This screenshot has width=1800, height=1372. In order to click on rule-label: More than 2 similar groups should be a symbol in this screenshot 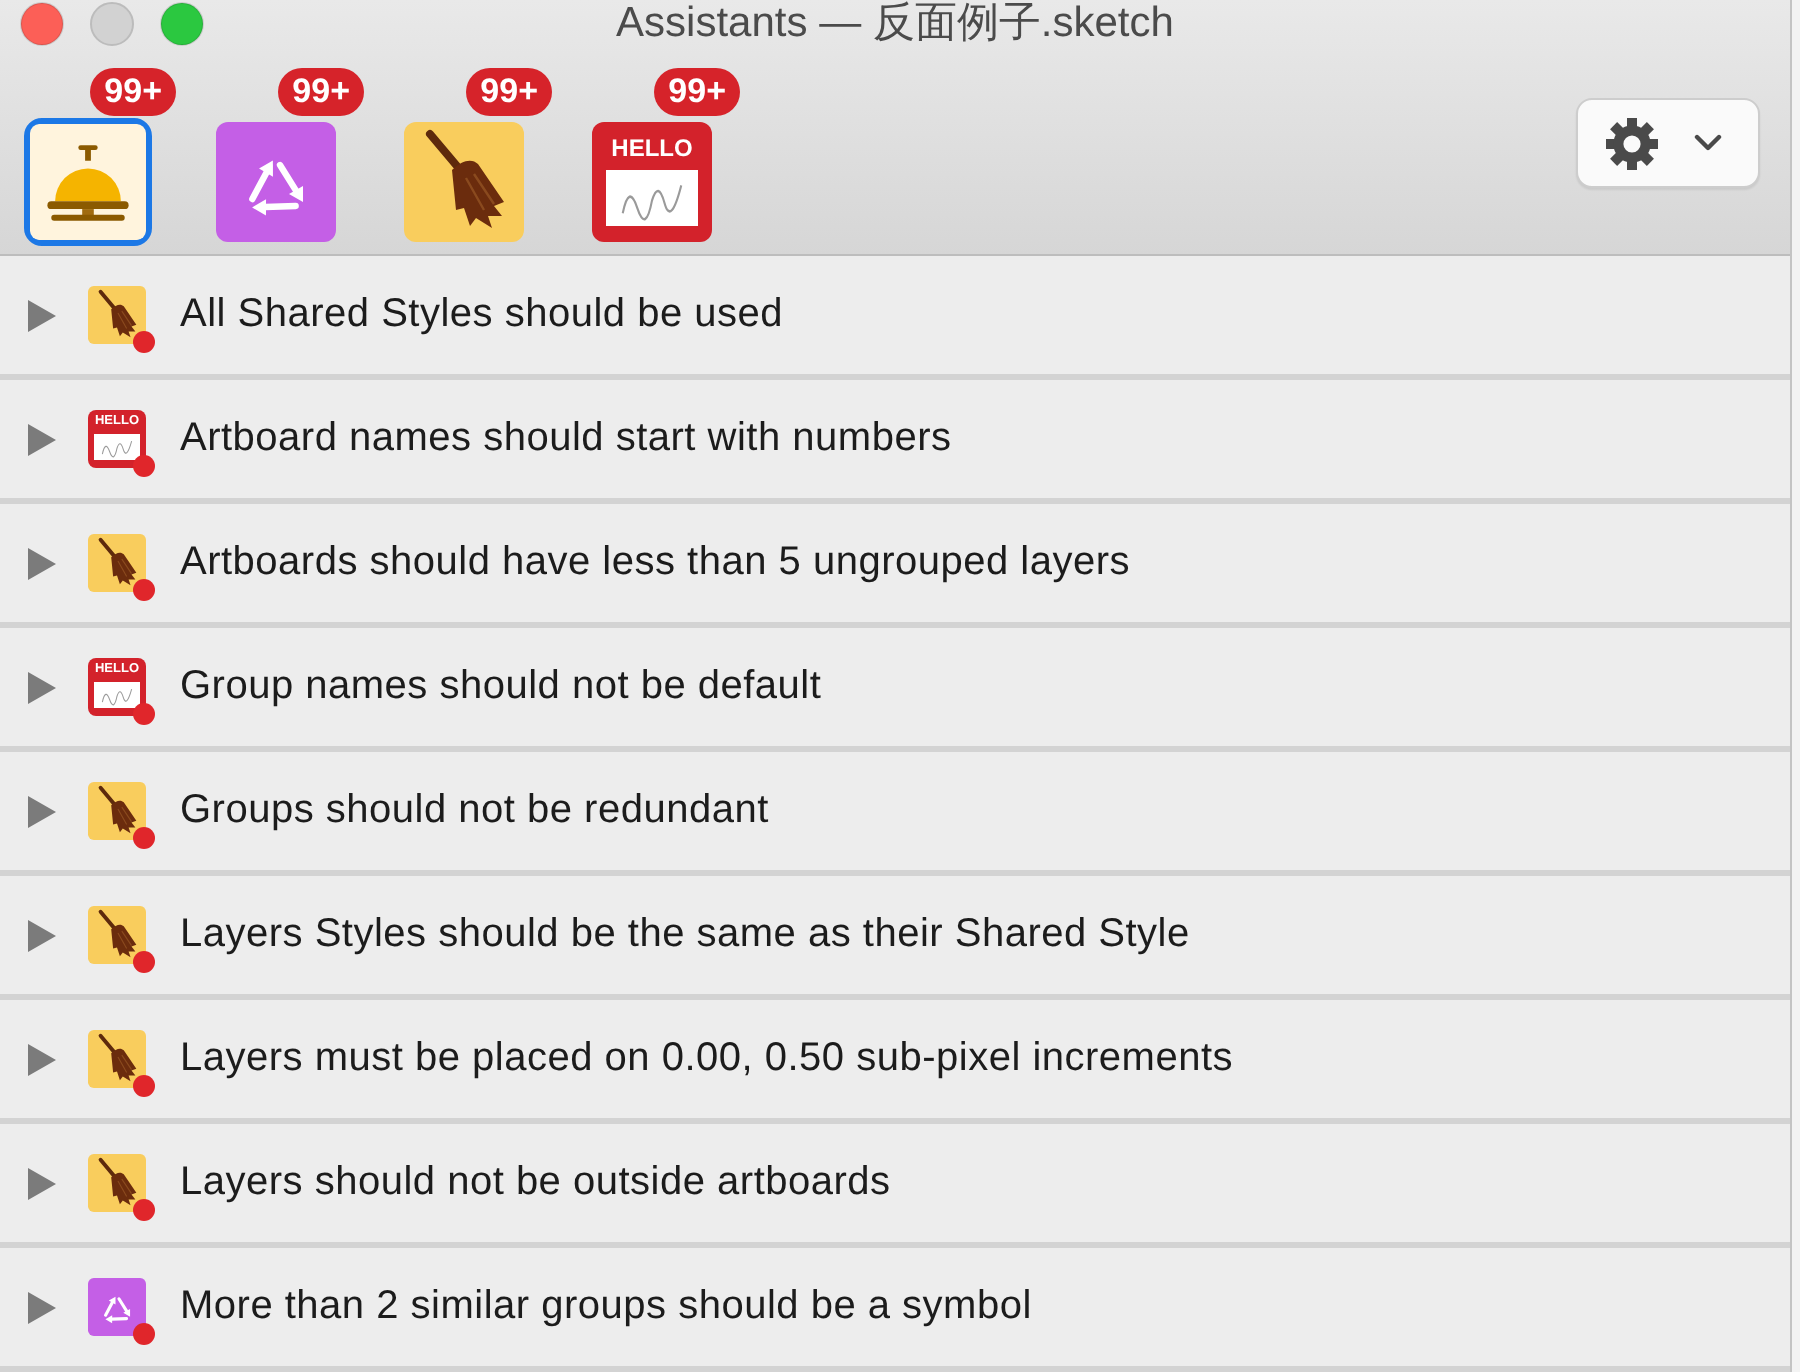, I will do `click(606, 1307)`.